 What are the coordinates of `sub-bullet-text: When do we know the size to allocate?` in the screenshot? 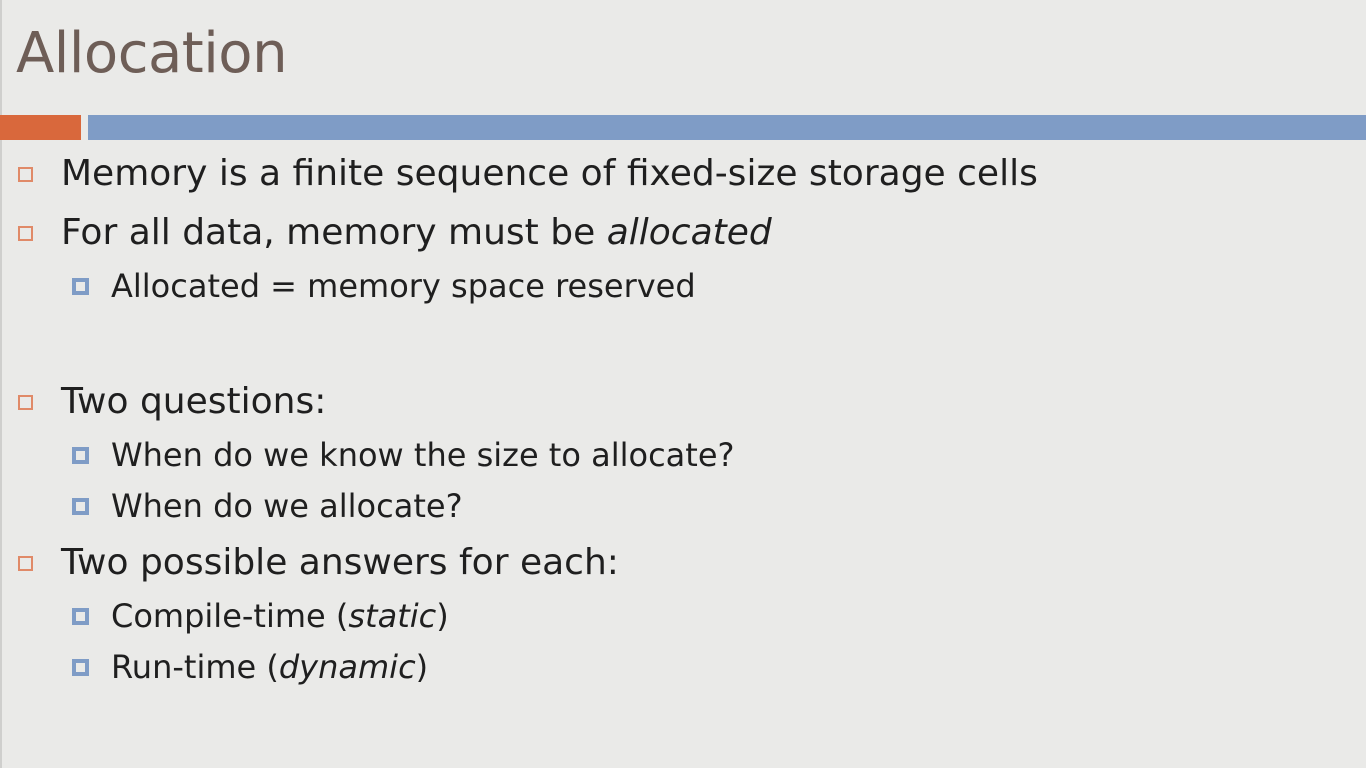 It's located at (423, 455).